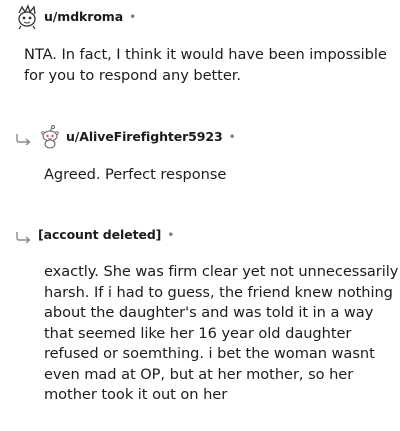  What do you see at coordinates (144, 136) in the screenshot?
I see `username-link: u/AliveFirefighter5923` at bounding box center [144, 136].